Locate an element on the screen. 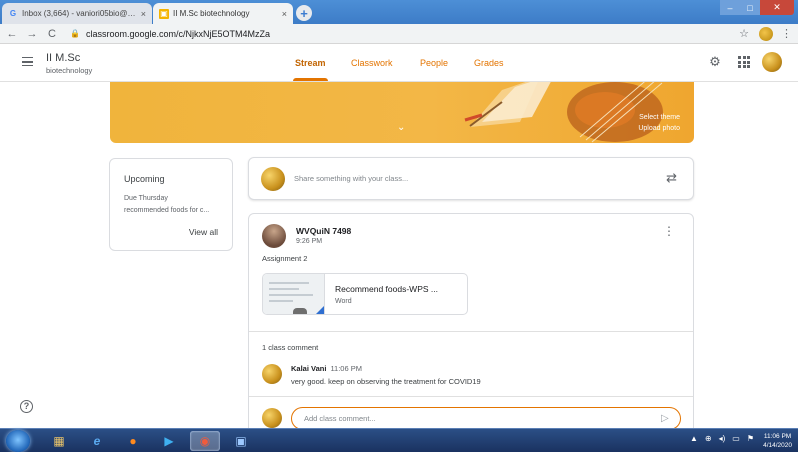 The image size is (798, 452). share-with-class-box: Share something with your class... ⇄ is located at coordinates (471, 178).